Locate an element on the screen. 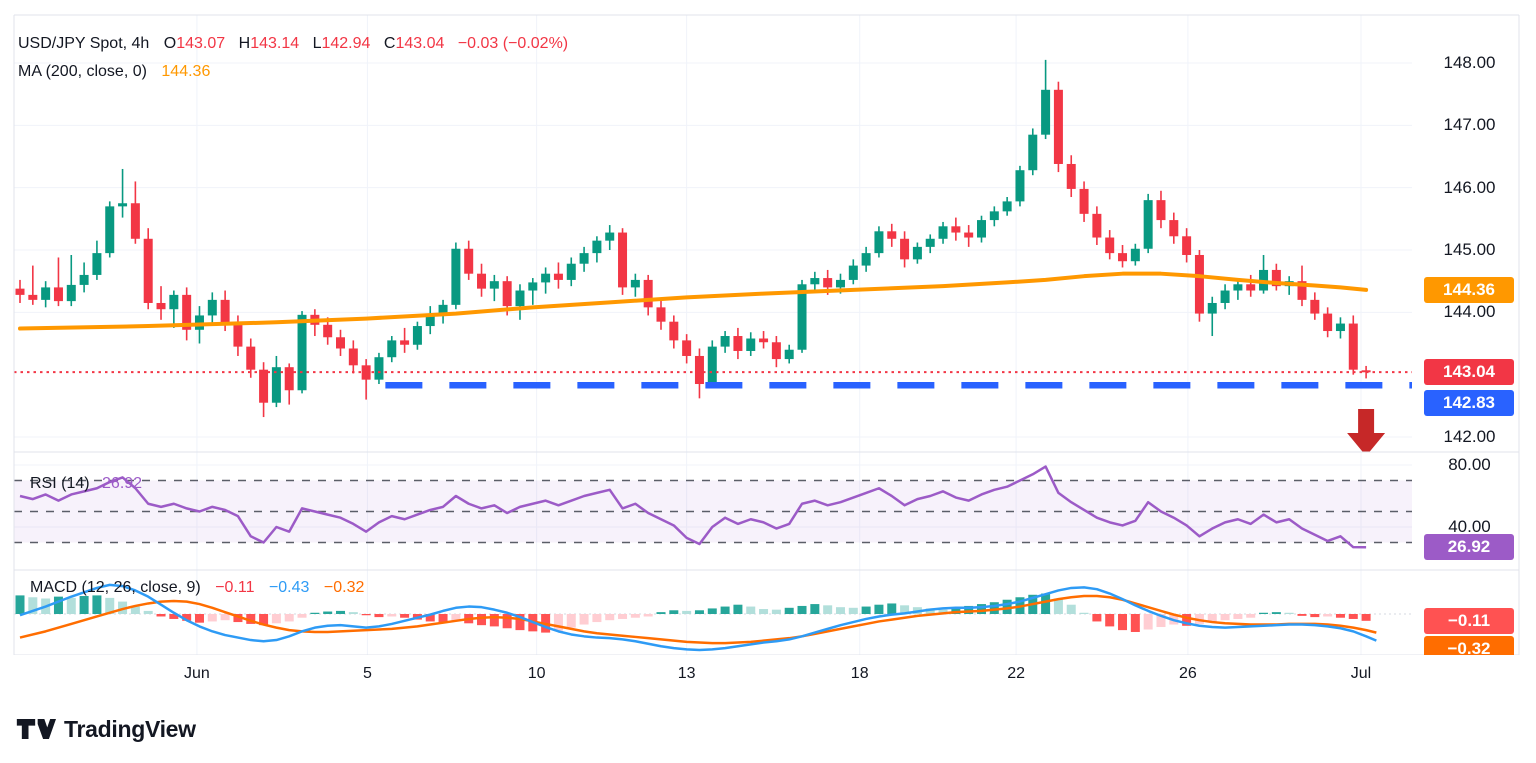  macd-label: MACD (12, 26, close, 9) is located at coordinates (115, 587).